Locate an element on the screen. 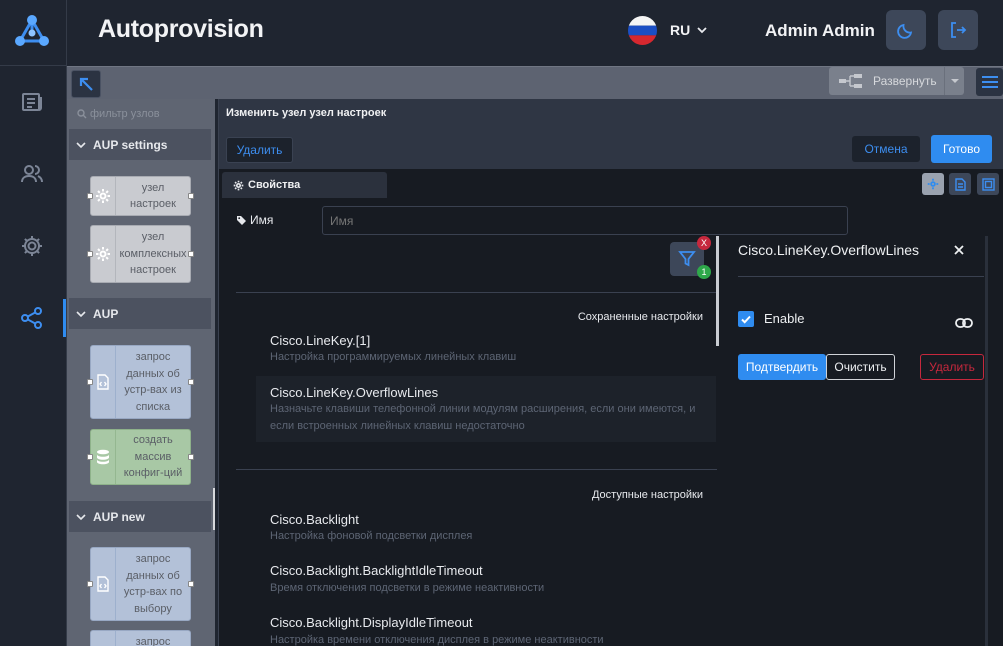 The width and height of the screenshot is (1003, 646). available-setting-name: Cisco.Backlight.DisplayIdleTimeout is located at coordinates (371, 622).